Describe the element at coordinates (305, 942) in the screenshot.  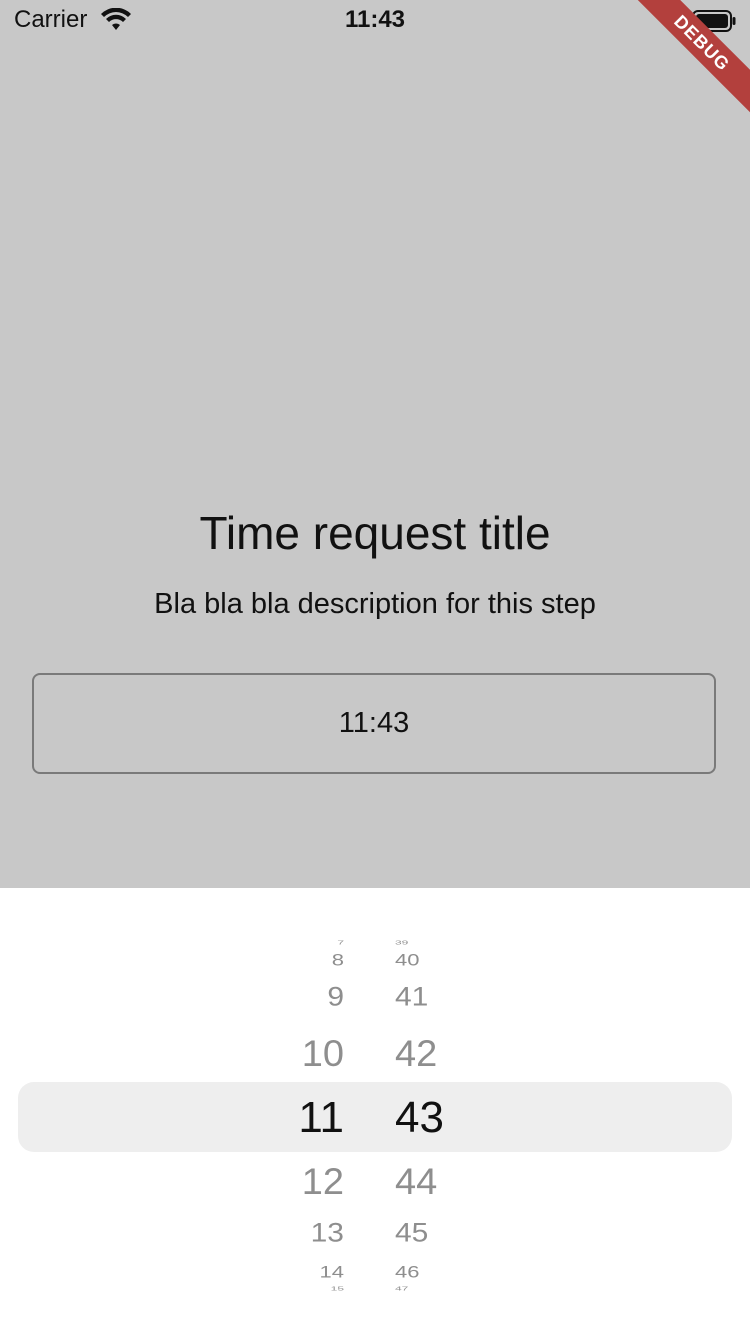
I see `hour-option: 7` at that location.